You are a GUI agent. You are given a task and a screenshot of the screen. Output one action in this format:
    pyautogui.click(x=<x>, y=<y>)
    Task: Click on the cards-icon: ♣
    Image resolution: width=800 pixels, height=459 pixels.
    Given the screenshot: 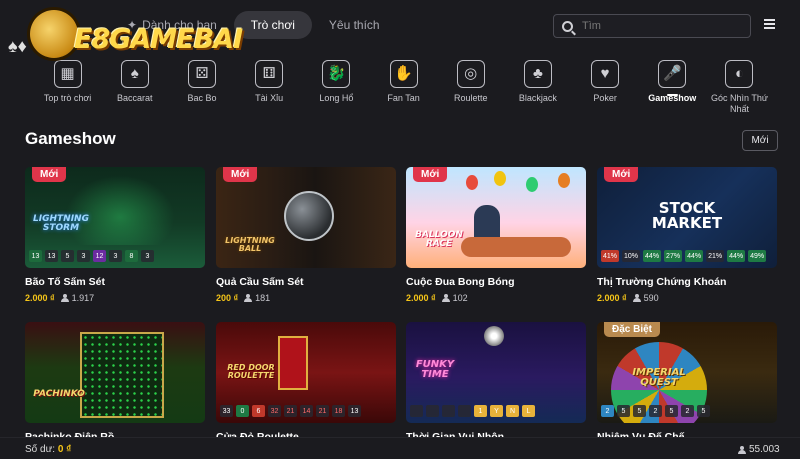 What is the action you would take?
    pyautogui.click(x=537, y=74)
    